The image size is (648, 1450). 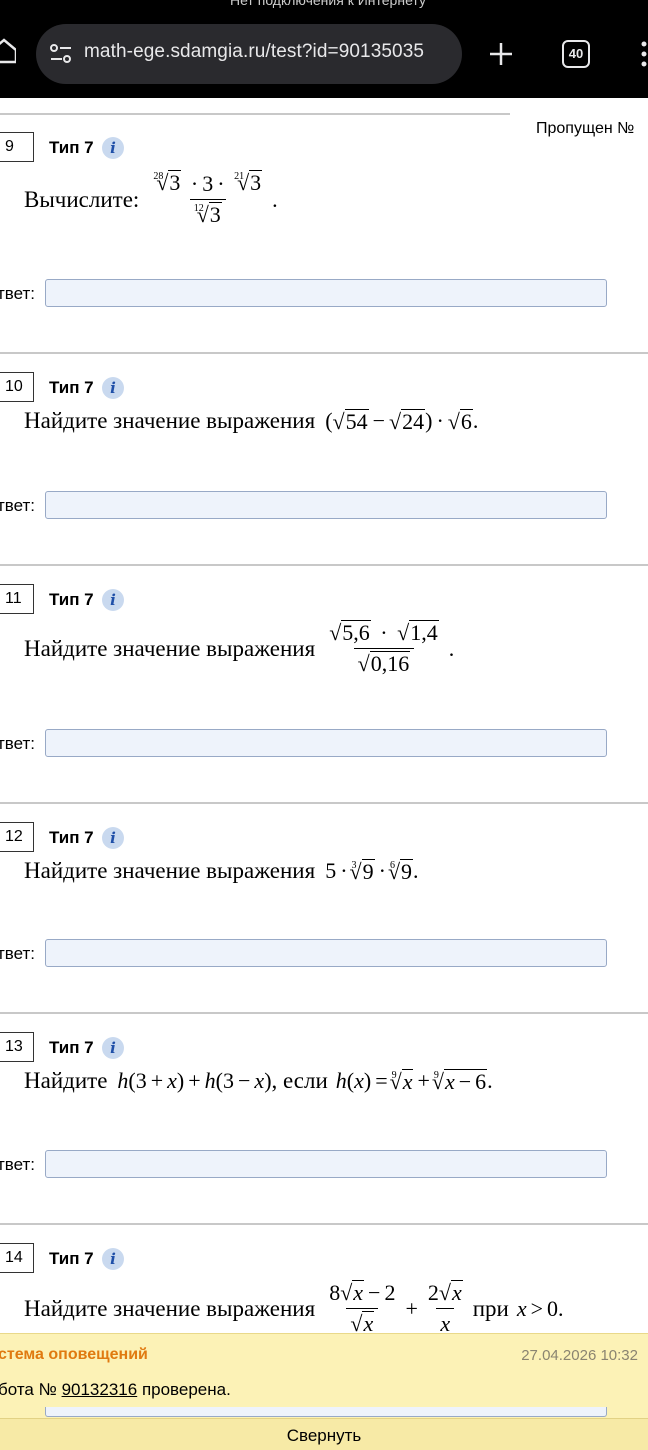 What do you see at coordinates (362, 1308) in the screenshot?
I see `math-expression: 8 √ x −2 √ x` at bounding box center [362, 1308].